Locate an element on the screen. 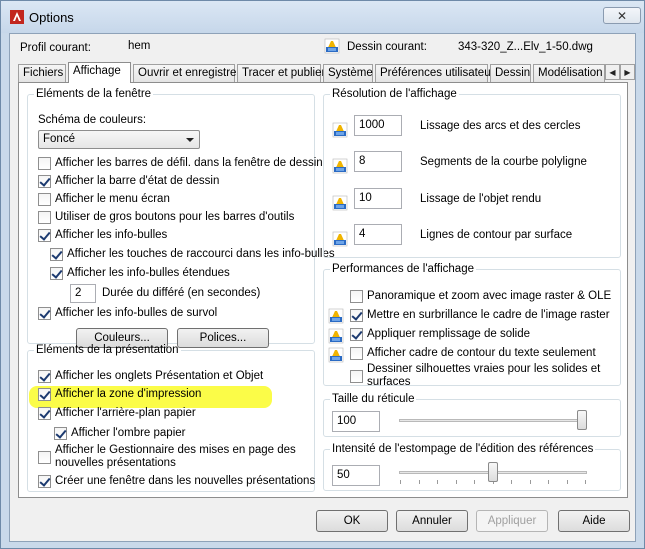 This screenshot has height=549, width=645. arc-smoothness-label: Lissage des arcs et des cercles is located at coordinates (500, 126).